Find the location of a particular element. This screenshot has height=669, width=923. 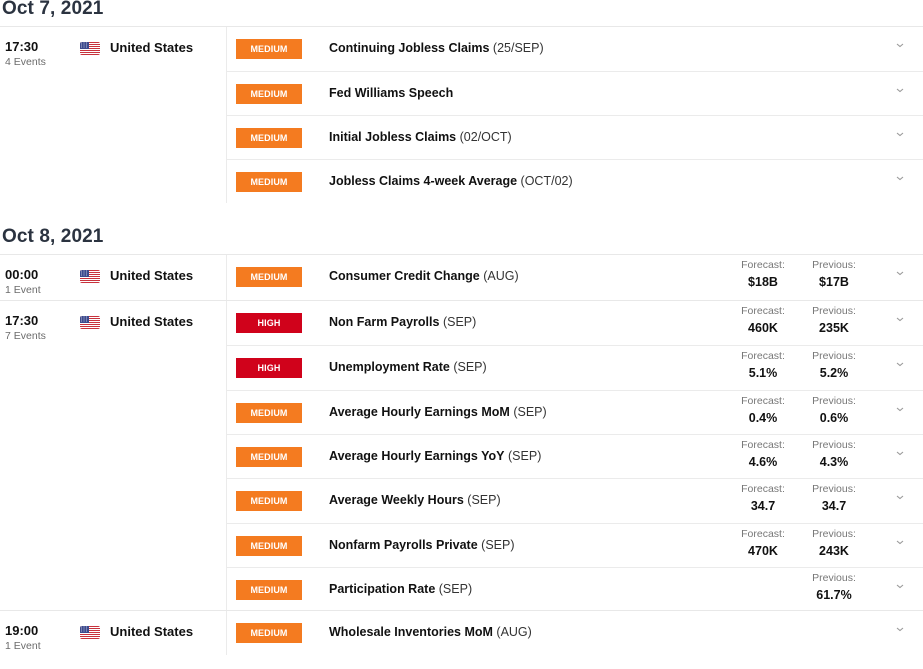

event-title: Participation Rate (SEP) is located at coordinates (400, 589).